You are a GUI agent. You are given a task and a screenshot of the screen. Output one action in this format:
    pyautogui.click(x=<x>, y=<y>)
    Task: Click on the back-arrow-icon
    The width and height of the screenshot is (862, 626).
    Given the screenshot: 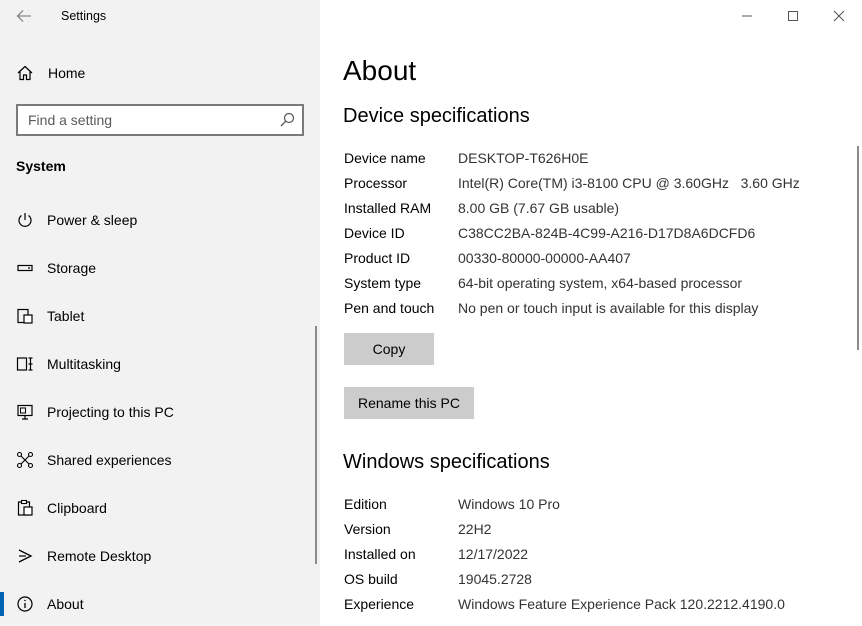 What is the action you would take?
    pyautogui.click(x=23, y=16)
    